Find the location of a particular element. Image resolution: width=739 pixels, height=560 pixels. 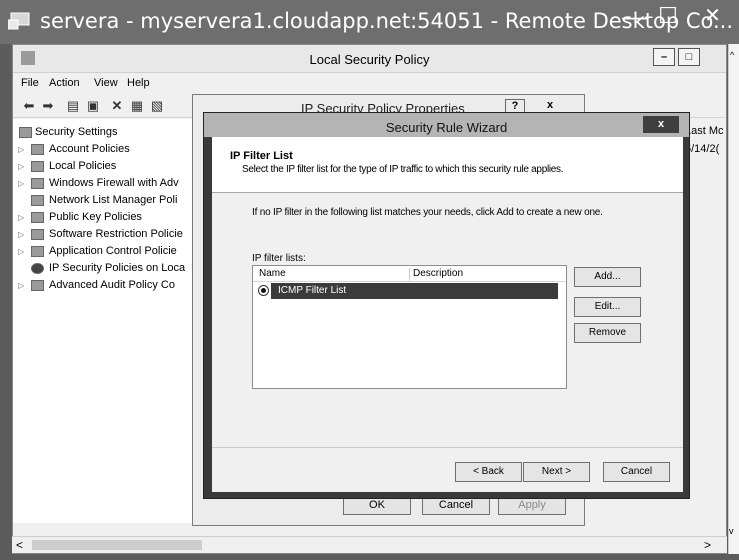

tree-item-label: Network List Manager Poli is located at coordinates (113, 200).